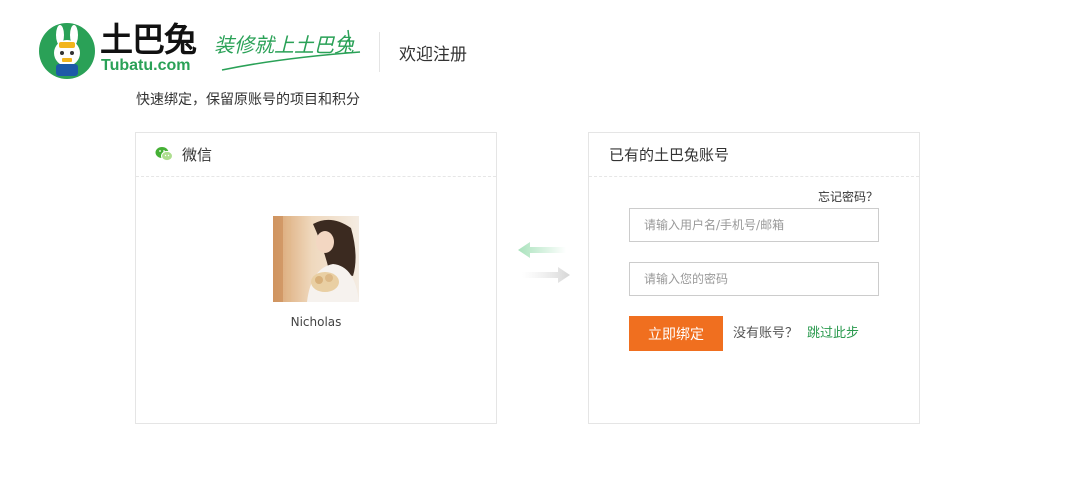 The image size is (1074, 493). I want to click on forgot-password-link: 忘记密码？, so click(848, 196).